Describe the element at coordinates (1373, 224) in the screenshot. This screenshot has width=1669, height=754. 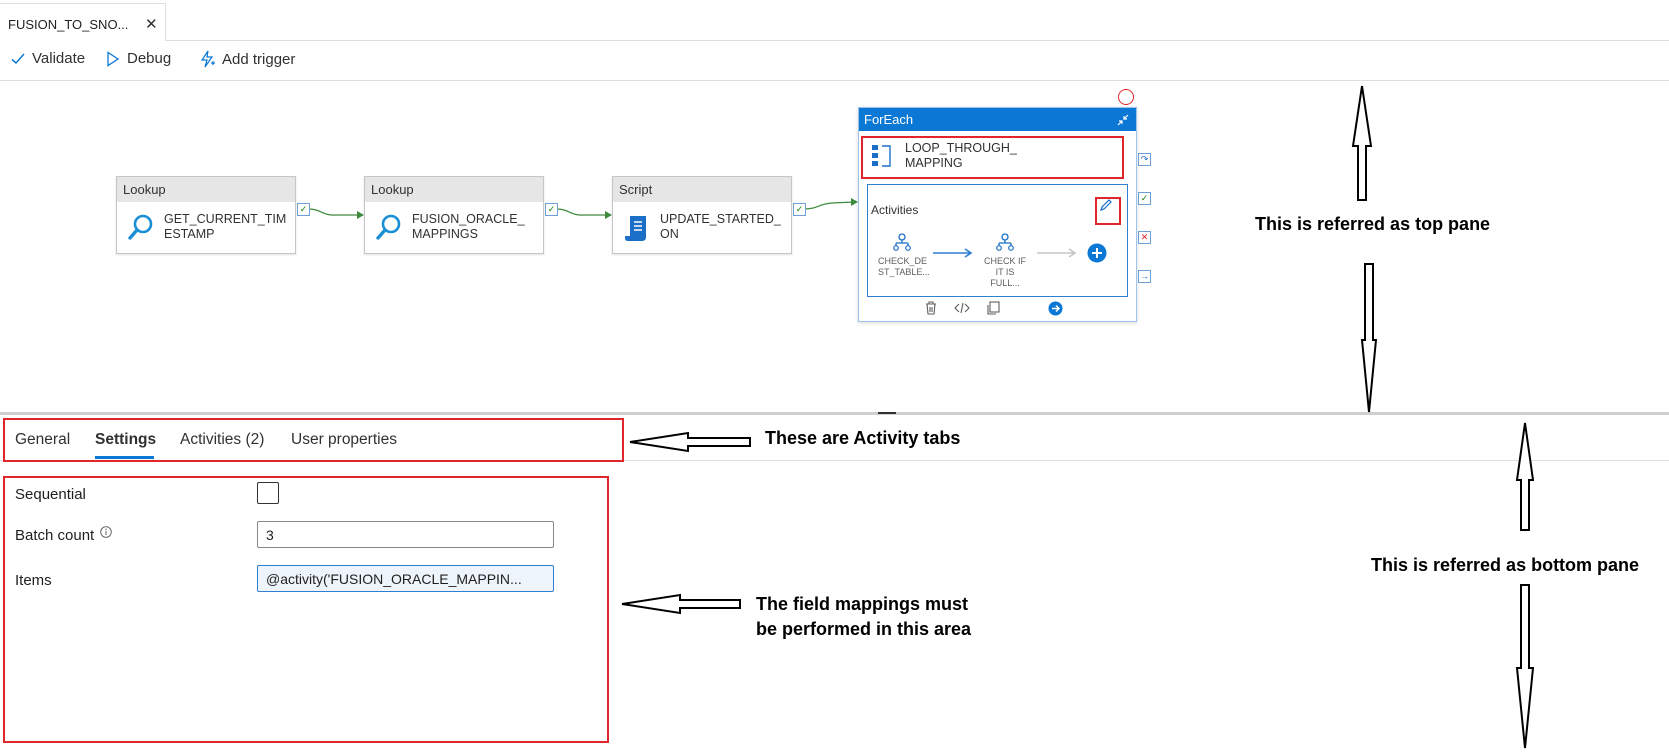
I see `top-pane-annotation: This is referred as top pane` at that location.